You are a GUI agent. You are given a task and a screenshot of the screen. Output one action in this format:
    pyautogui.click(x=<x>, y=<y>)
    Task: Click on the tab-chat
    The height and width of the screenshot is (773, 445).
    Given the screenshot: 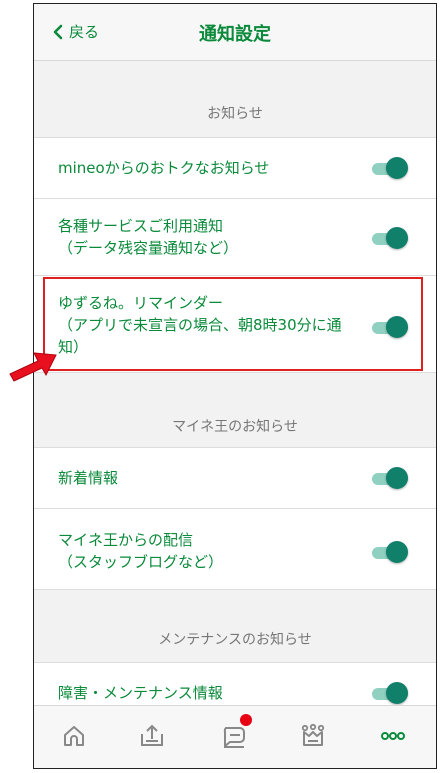 What is the action you would take?
    pyautogui.click(x=235, y=733)
    